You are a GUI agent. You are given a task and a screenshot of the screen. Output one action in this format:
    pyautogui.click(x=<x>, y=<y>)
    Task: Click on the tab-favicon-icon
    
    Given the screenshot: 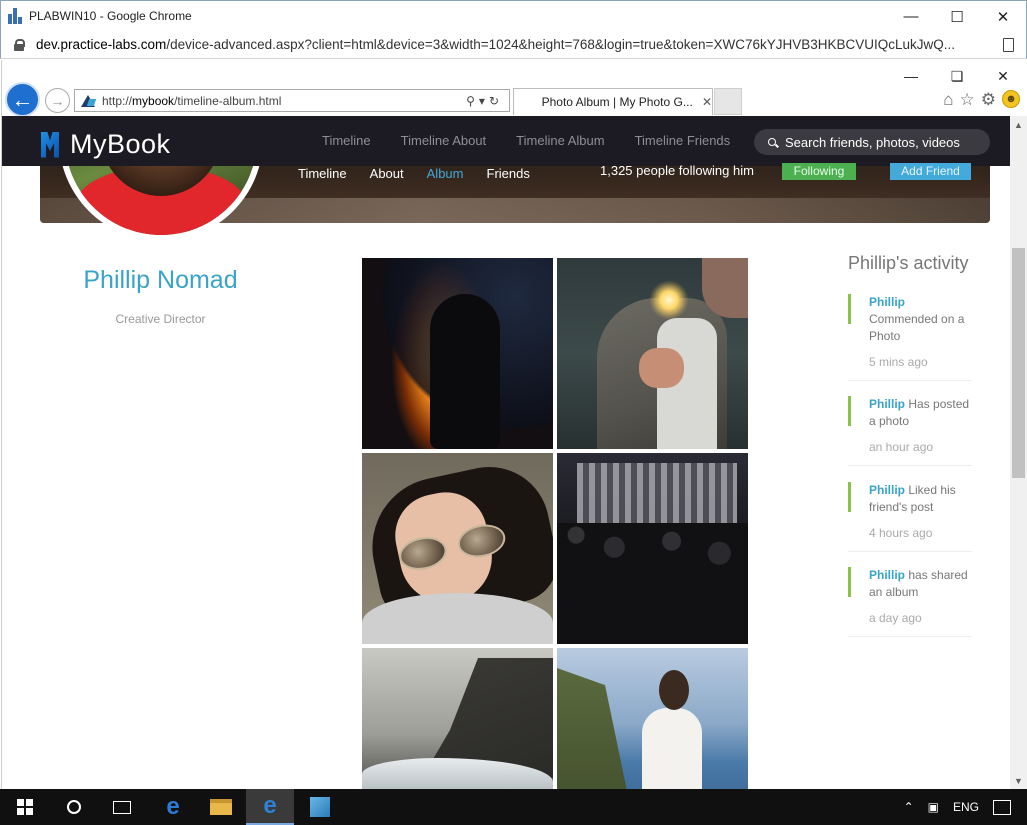 What is the action you would take?
    pyautogui.click(x=528, y=102)
    